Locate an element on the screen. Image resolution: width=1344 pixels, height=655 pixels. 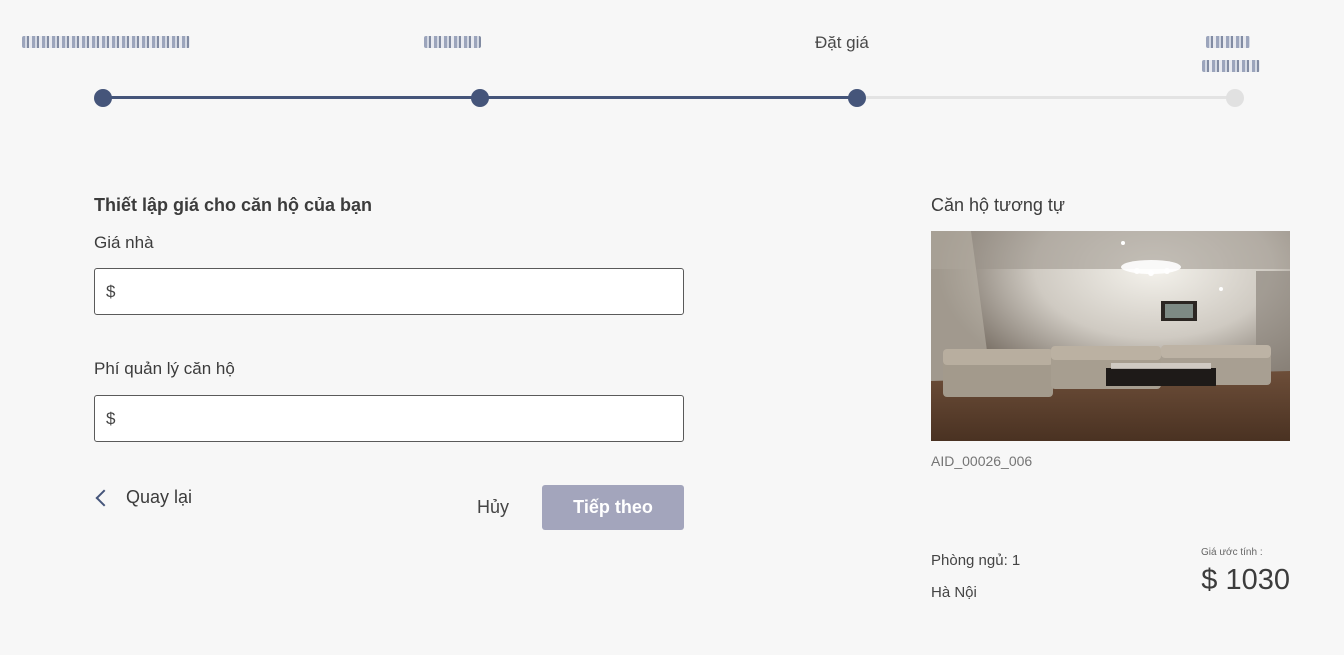
apartment-id: AID_00026_006 is located at coordinates (982, 461).